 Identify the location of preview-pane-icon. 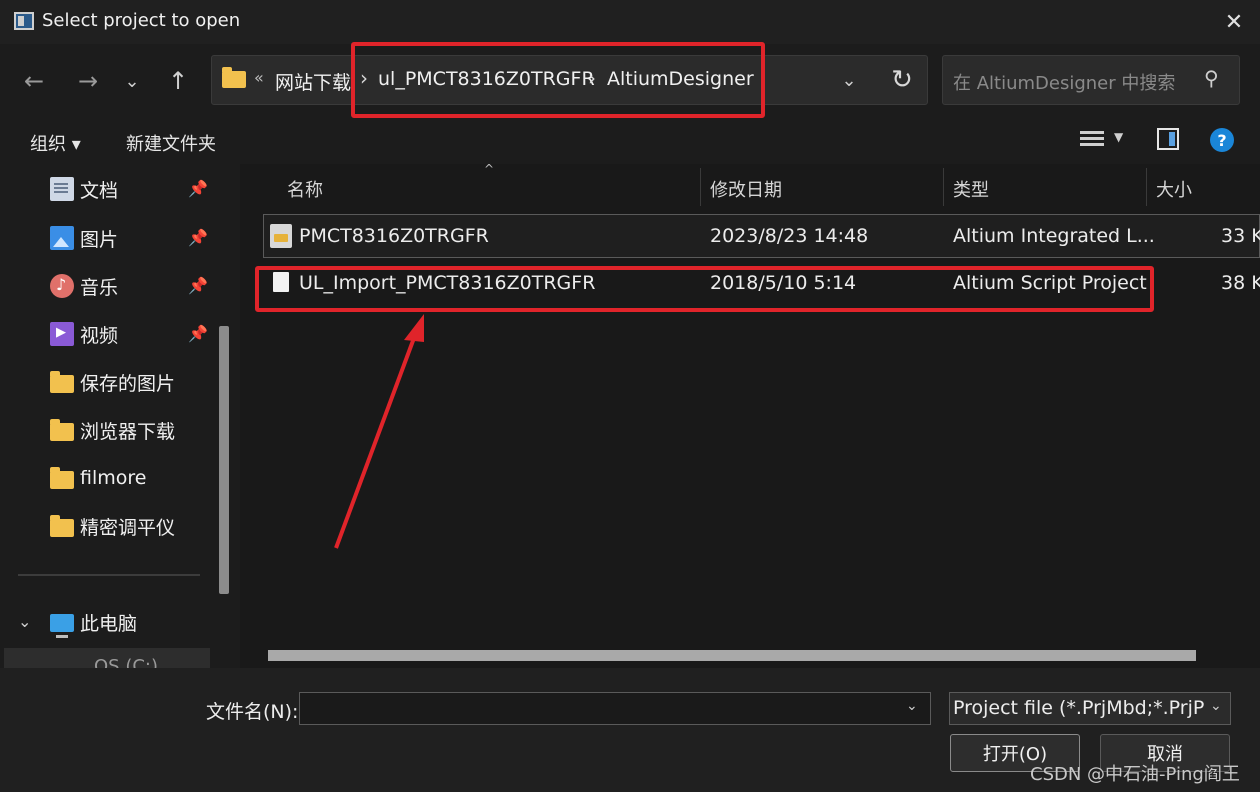
(1168, 139).